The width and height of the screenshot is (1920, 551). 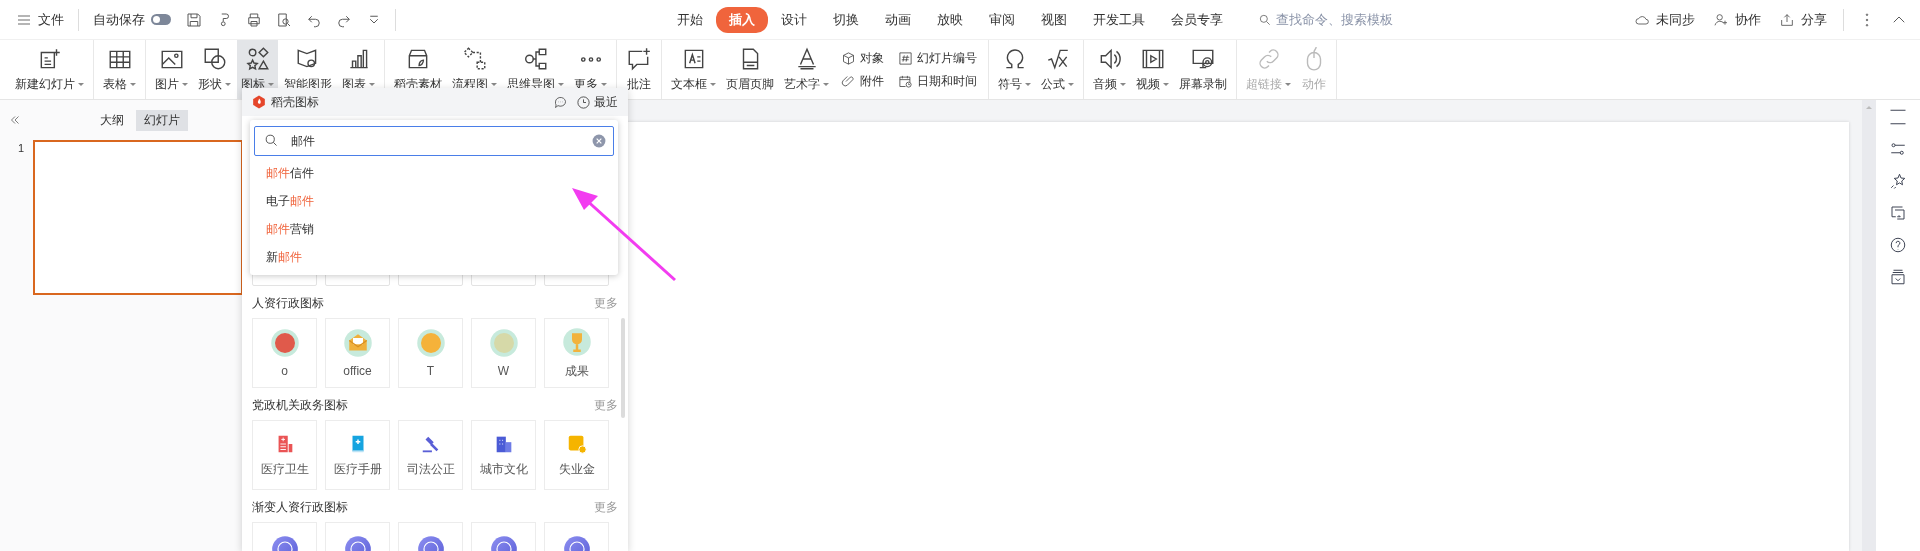 What do you see at coordinates (434, 257) in the screenshot?
I see `suggestion-item: 新邮件` at bounding box center [434, 257].